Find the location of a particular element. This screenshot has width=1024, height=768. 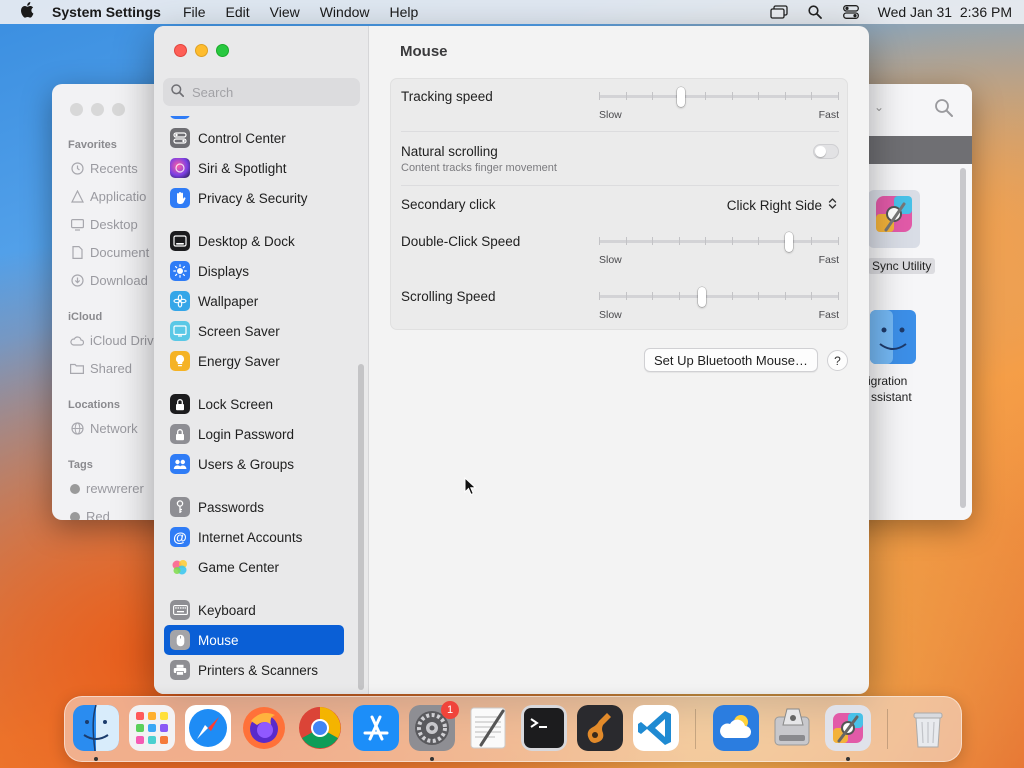

file-menu: File is located at coordinates (194, 12).